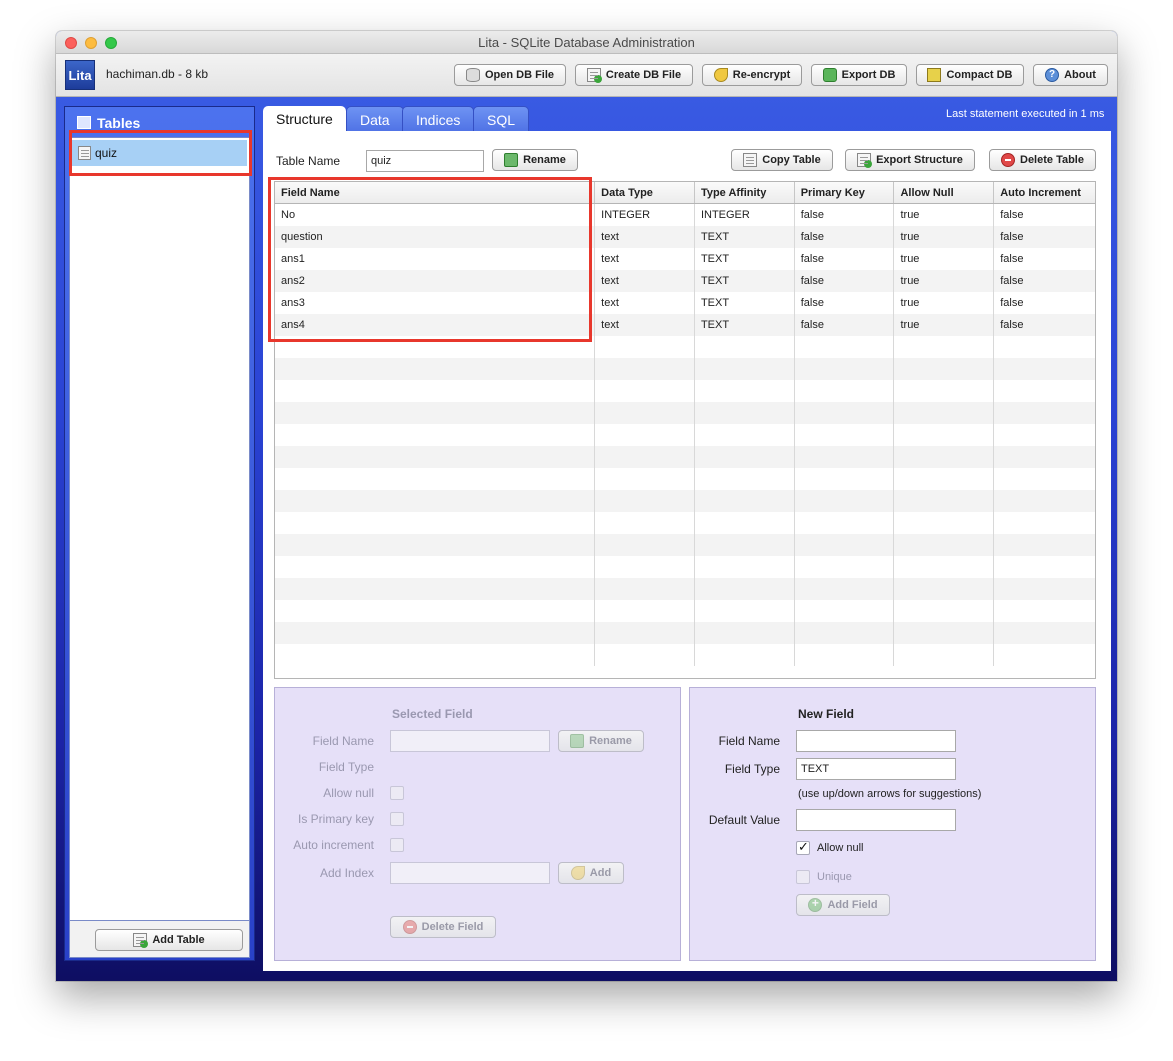 The image size is (1173, 1061). What do you see at coordinates (752, 769) in the screenshot?
I see `new-field-type-label: Field Type` at bounding box center [752, 769].